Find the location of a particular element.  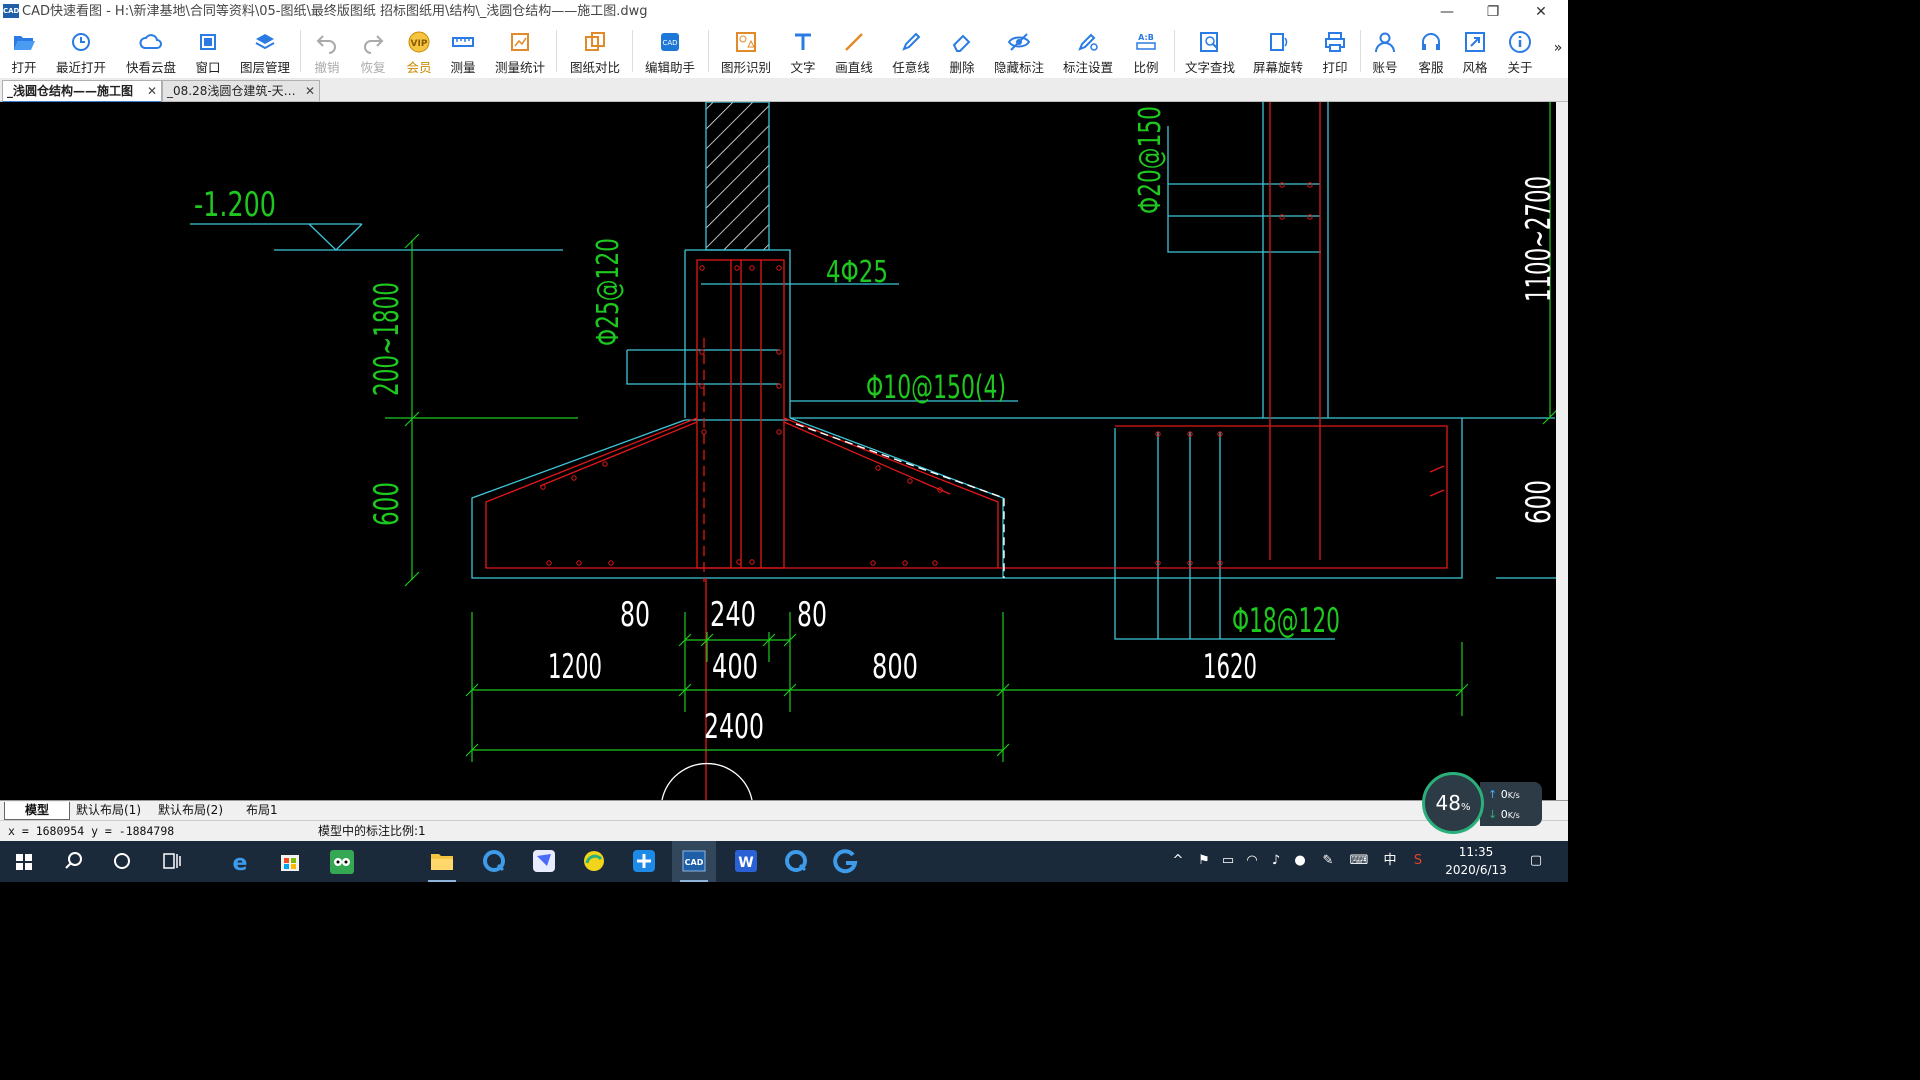

scale-button: A:B 比例 is located at coordinates (1146, 51).